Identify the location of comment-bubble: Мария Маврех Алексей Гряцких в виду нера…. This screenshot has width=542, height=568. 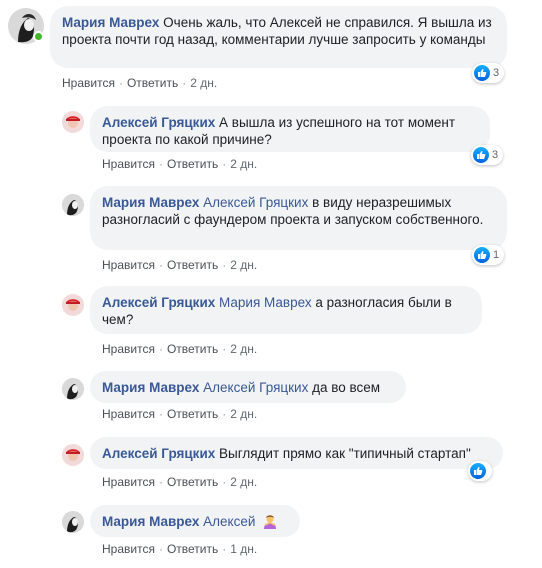
(298, 218).